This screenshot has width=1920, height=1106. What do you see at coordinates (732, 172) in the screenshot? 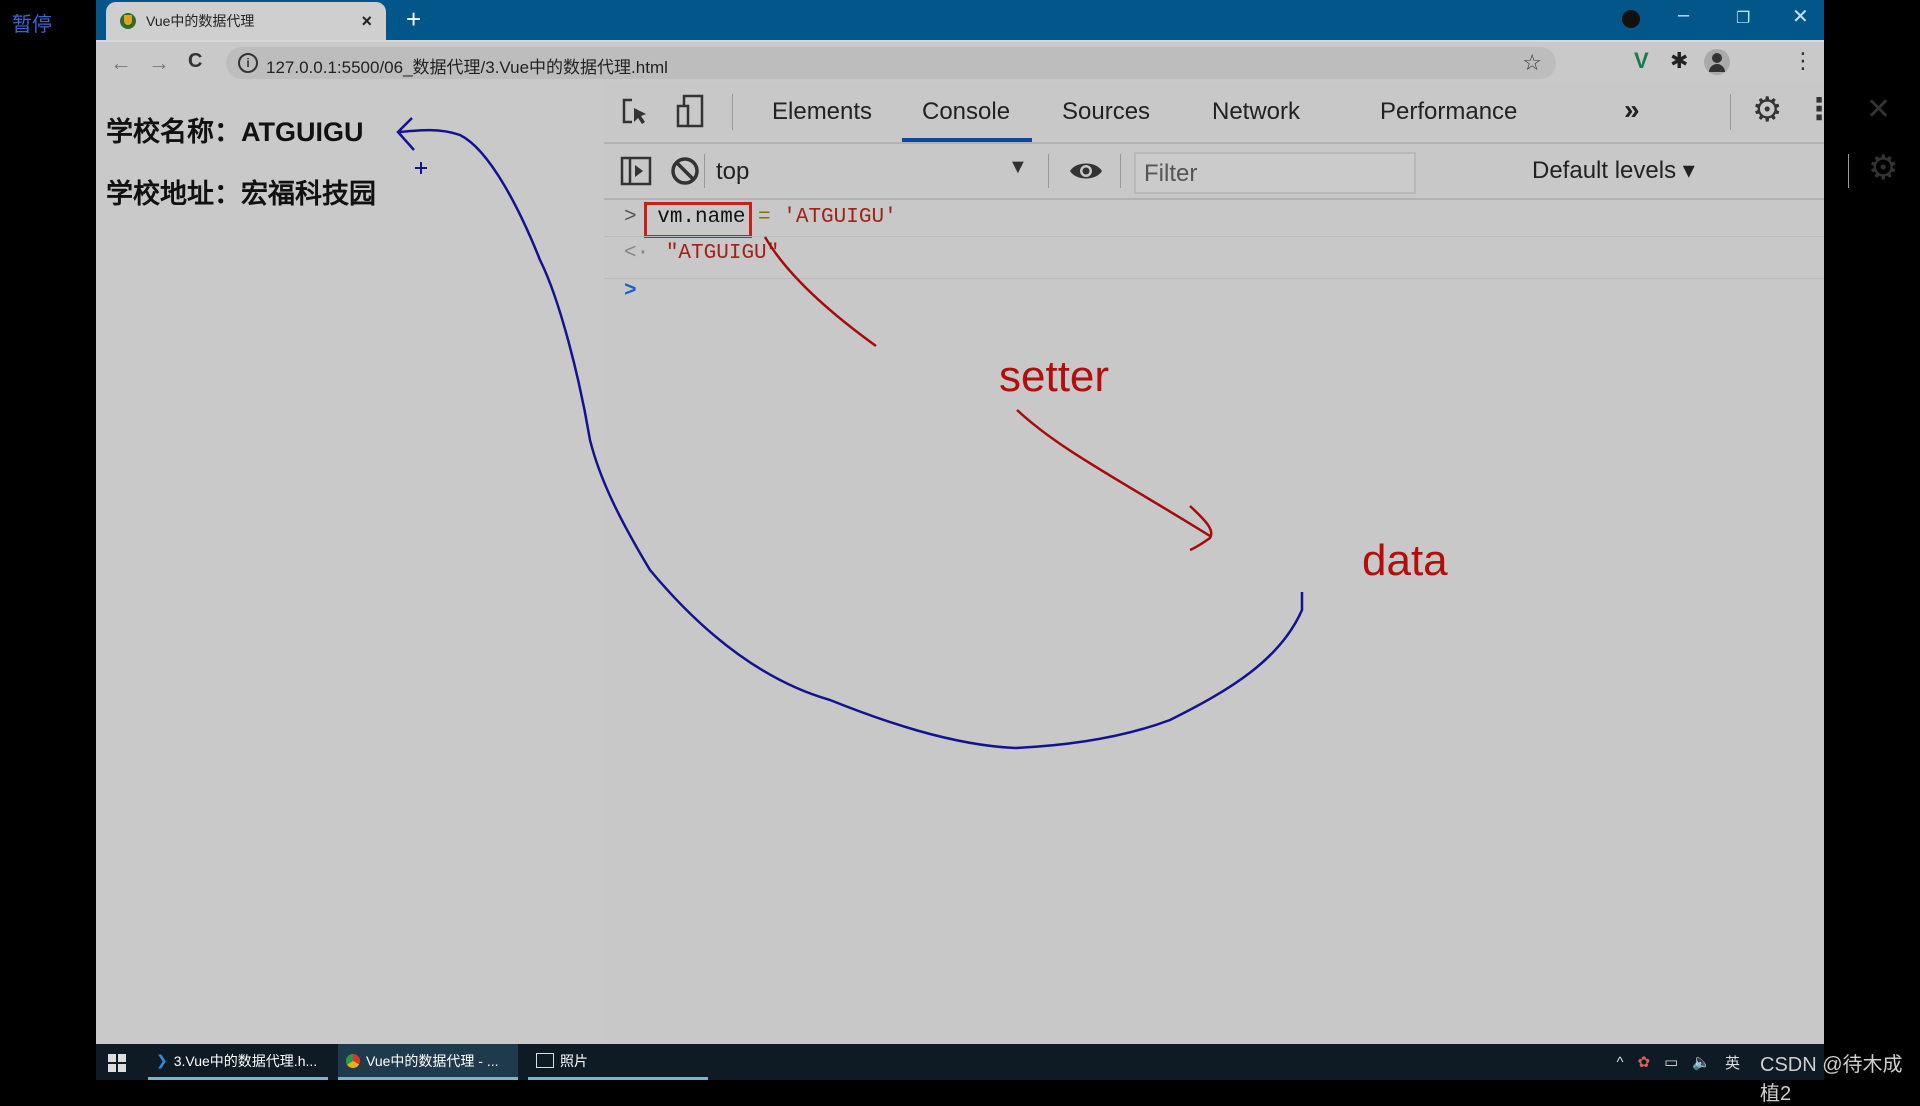
I see `context-select: top` at bounding box center [732, 172].